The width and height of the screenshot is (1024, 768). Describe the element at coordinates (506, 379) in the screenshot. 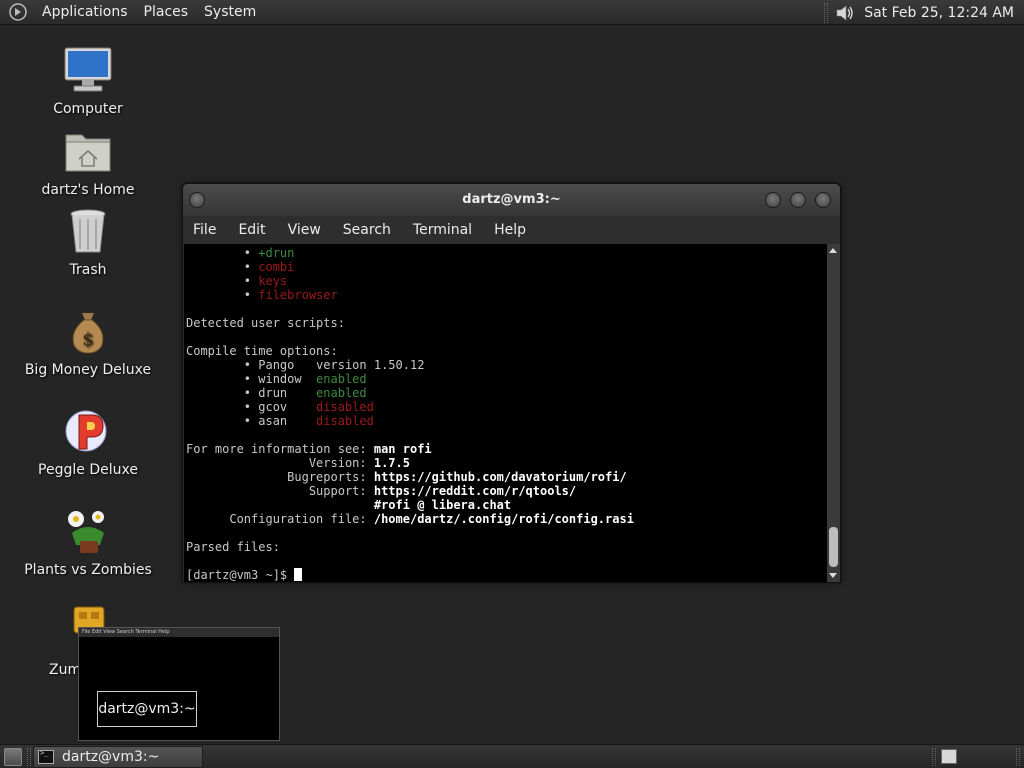

I see `terminal-line: • window enabled` at that location.